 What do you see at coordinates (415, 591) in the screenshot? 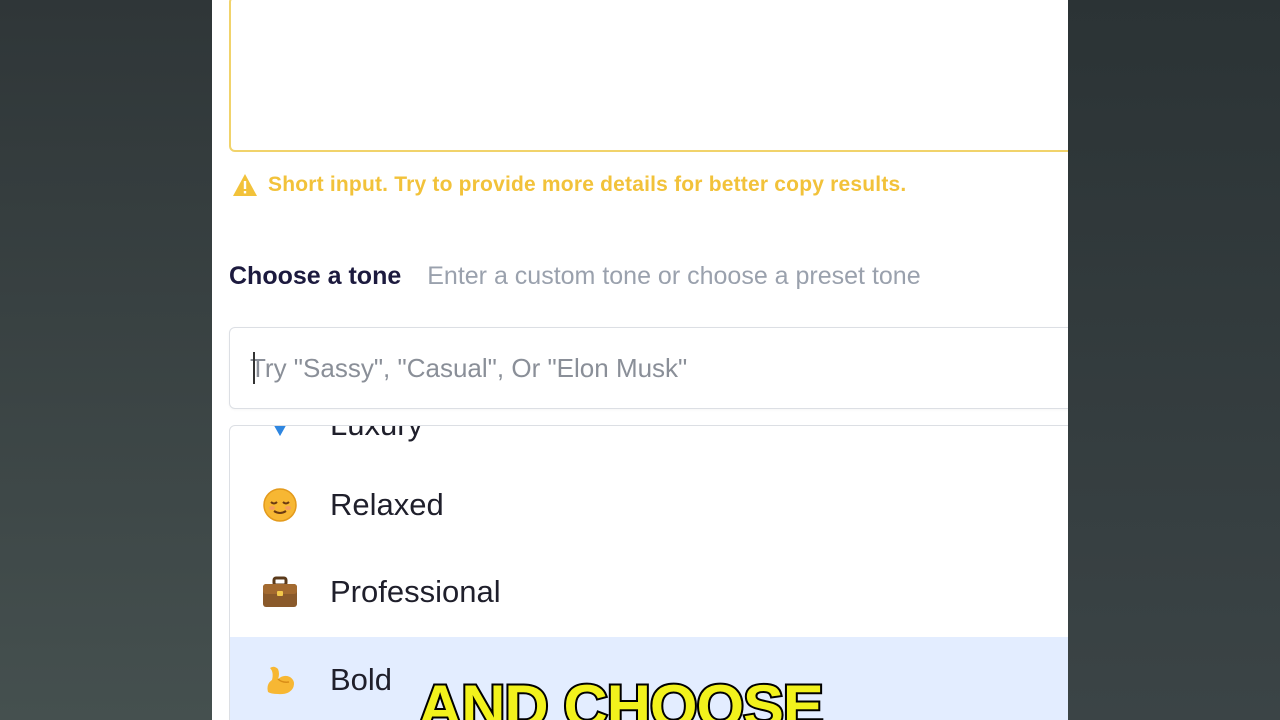
I see `option-label: Professional` at bounding box center [415, 591].